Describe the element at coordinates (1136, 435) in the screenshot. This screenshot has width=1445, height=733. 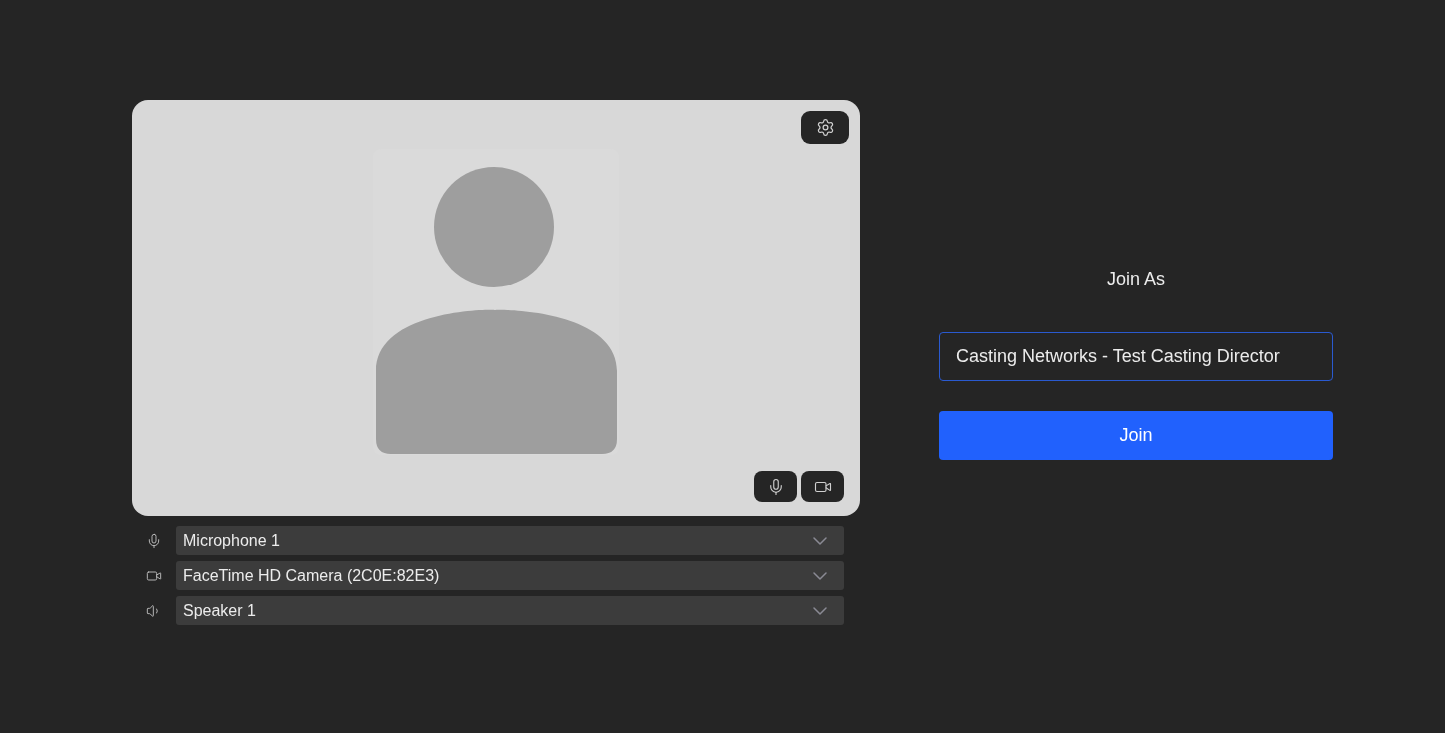
I see `join-button: Join` at that location.